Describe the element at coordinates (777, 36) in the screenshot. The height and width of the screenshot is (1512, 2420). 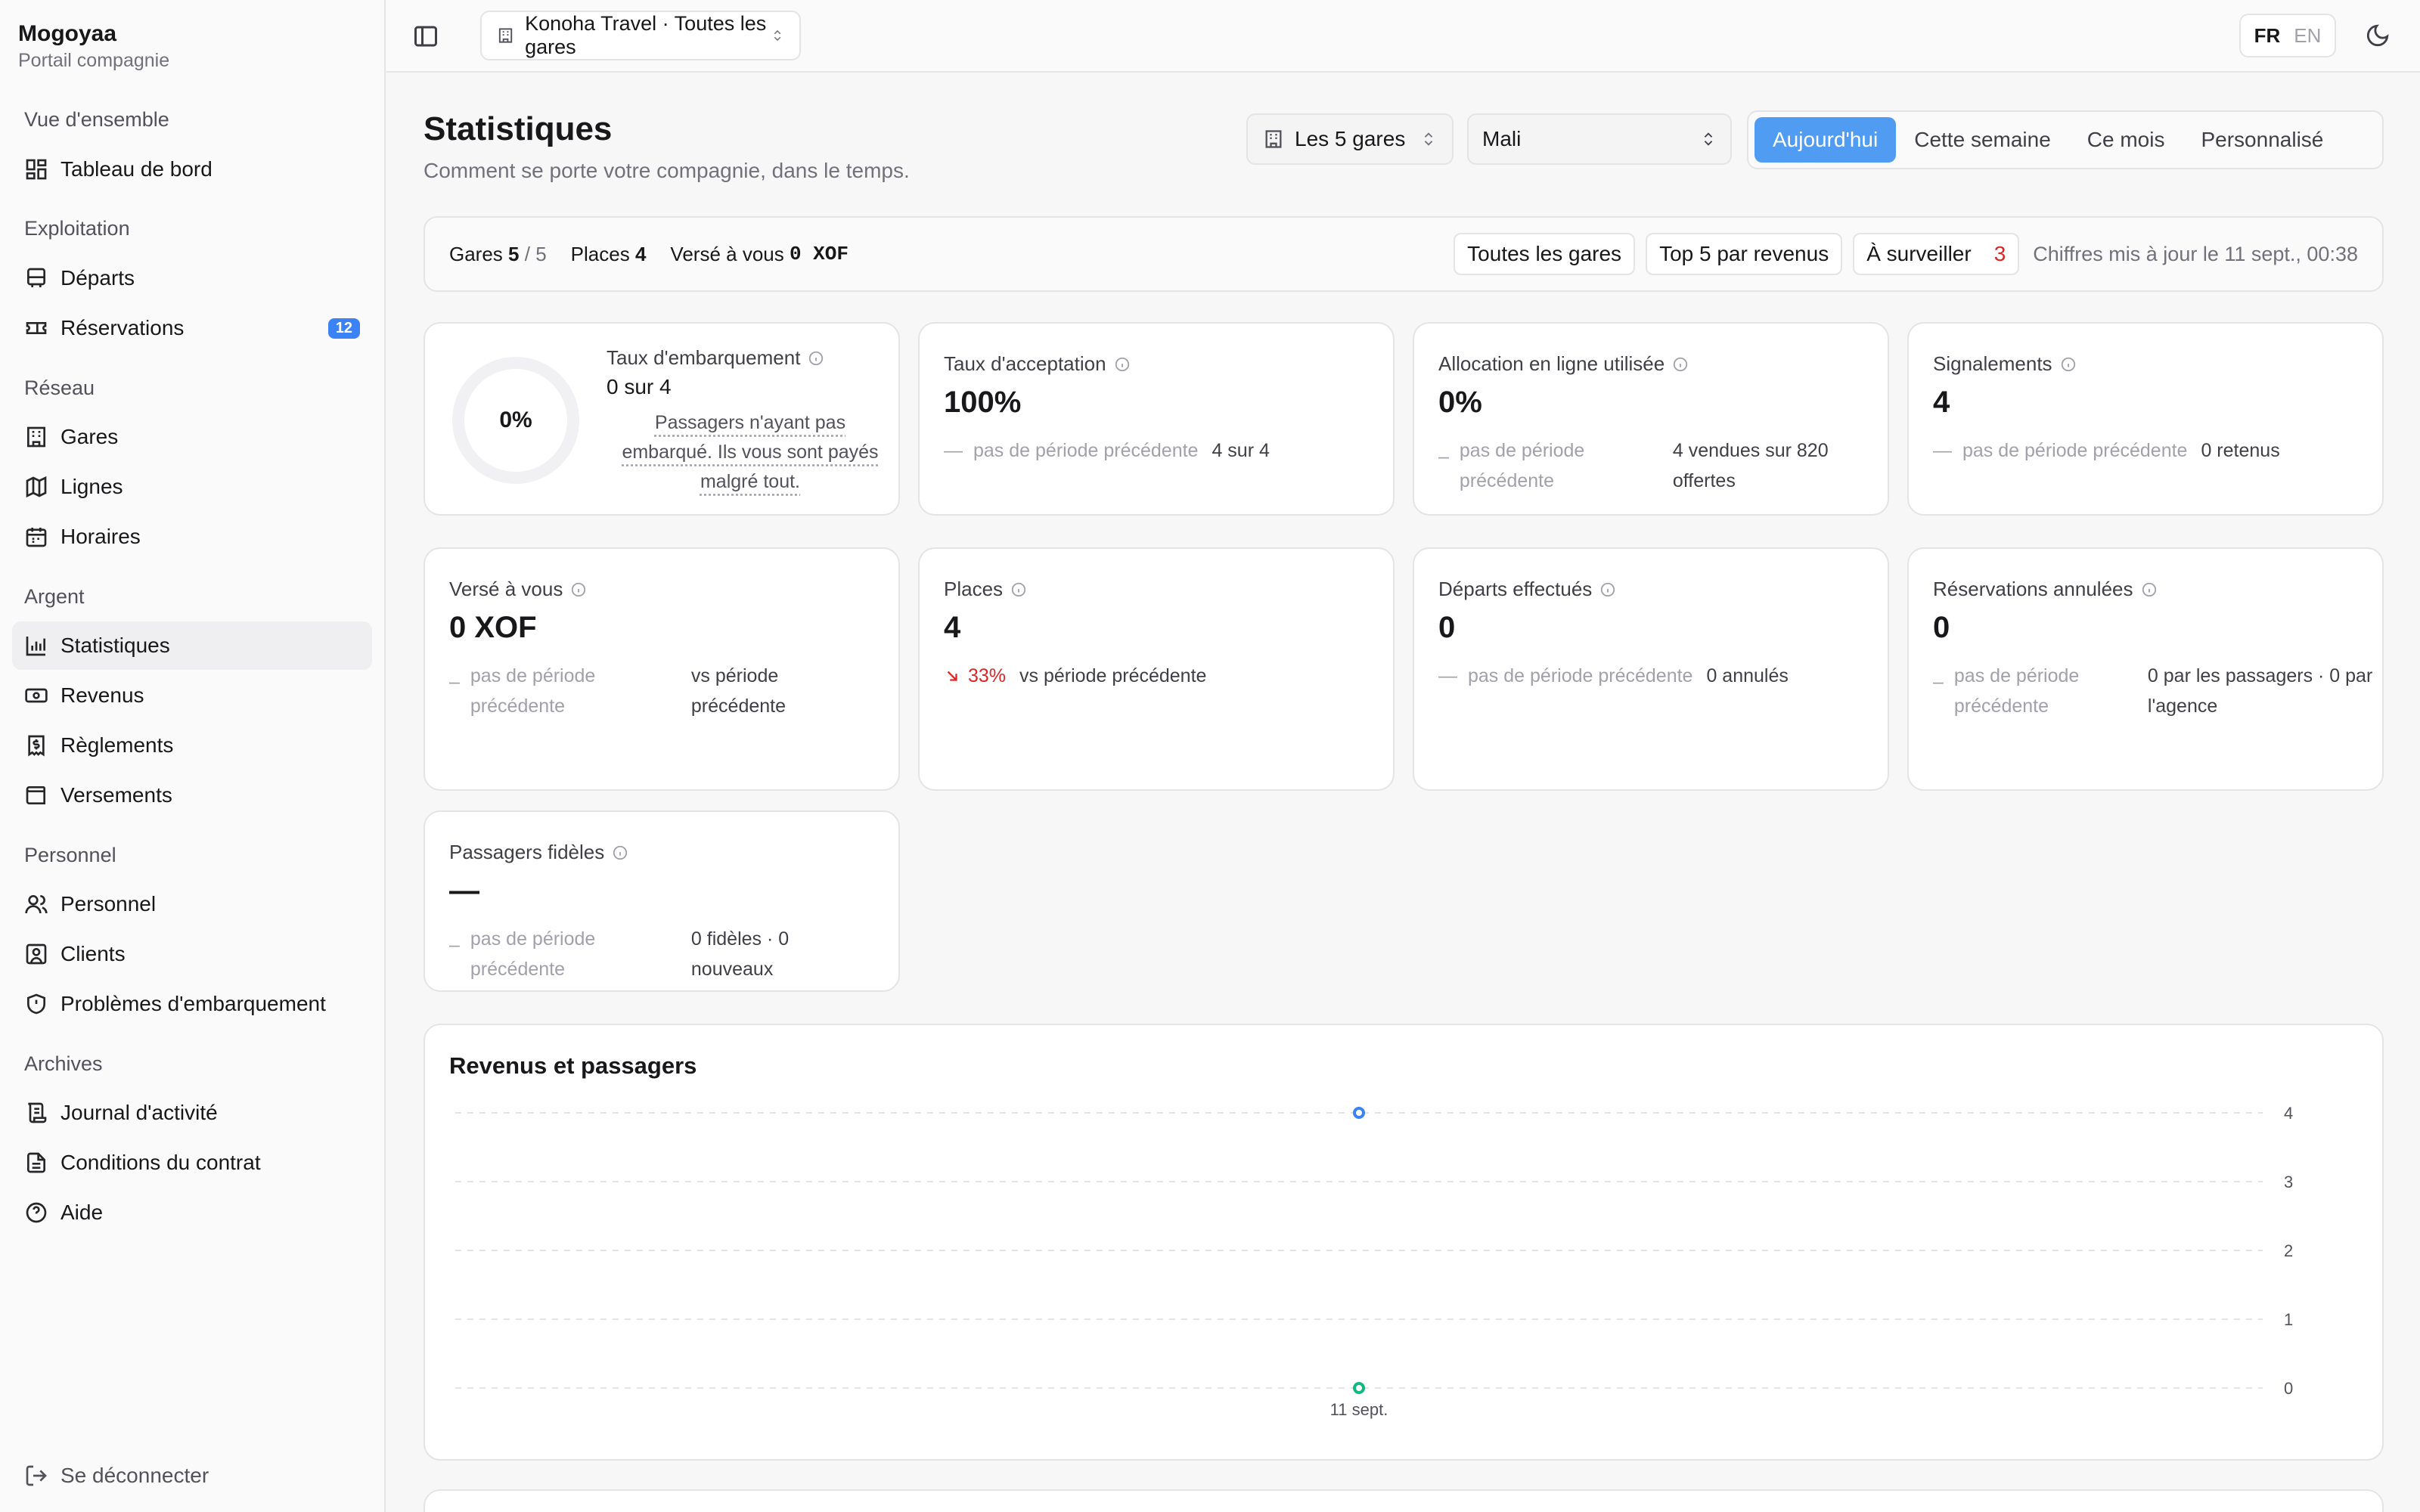
I see `chevron-up-down-icon` at that location.